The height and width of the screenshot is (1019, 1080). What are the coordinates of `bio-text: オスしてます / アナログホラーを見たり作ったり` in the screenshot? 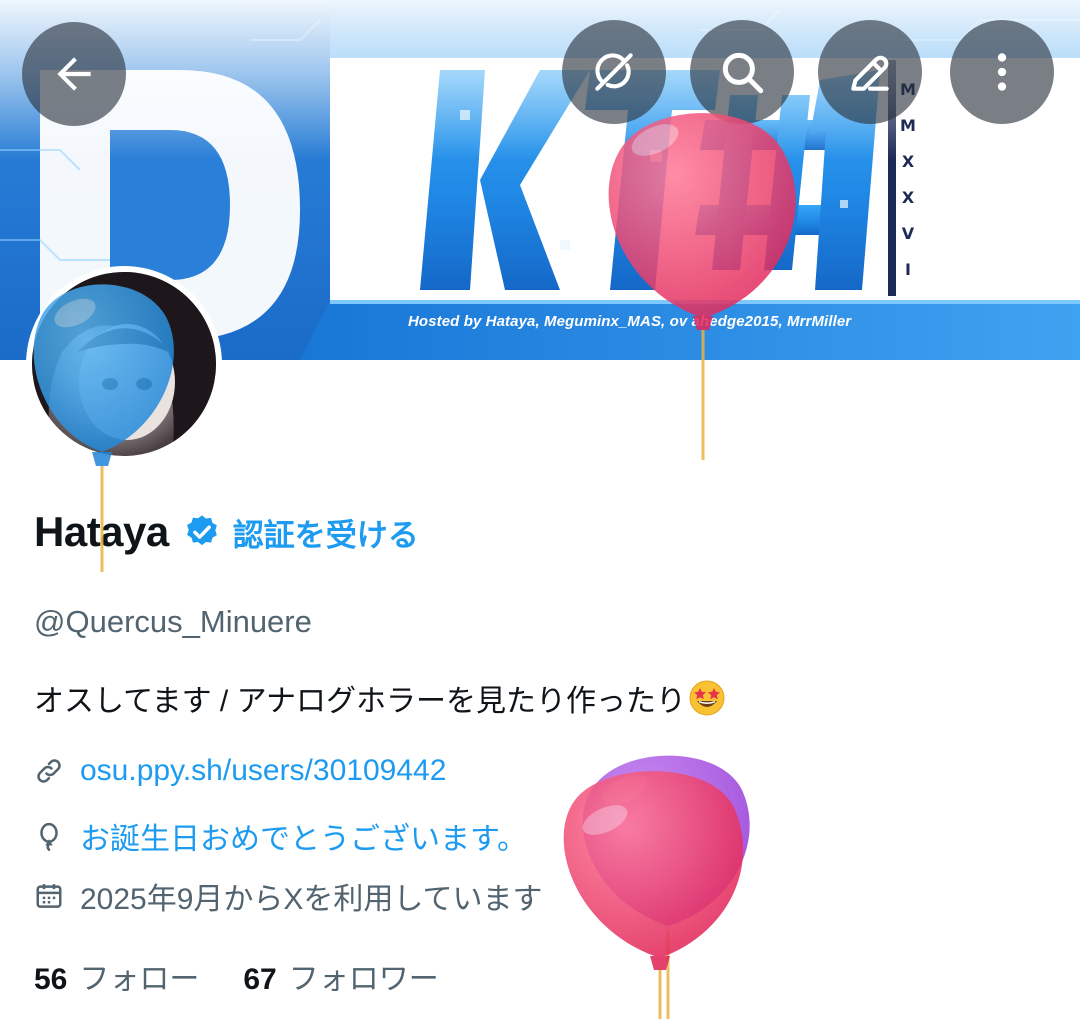 It's located at (360, 701).